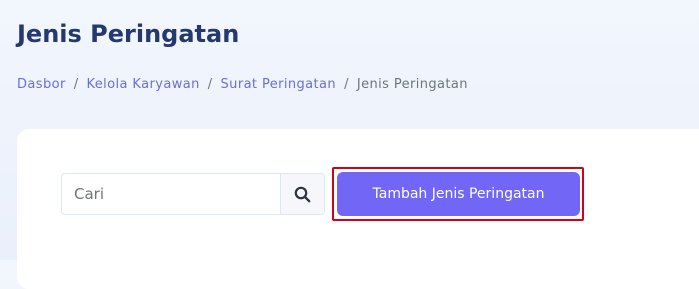  Describe the element at coordinates (412, 84) in the screenshot. I see `breadcrumb-current: Jenis Peringatan` at that location.